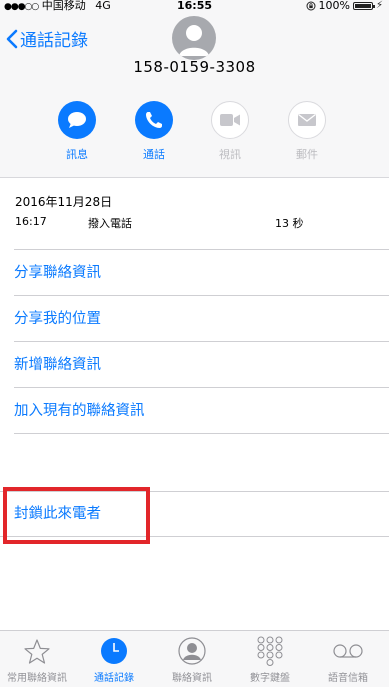 Image resolution: width=389 pixels, height=687 pixels. I want to click on mail-button: 郵件, so click(307, 131).